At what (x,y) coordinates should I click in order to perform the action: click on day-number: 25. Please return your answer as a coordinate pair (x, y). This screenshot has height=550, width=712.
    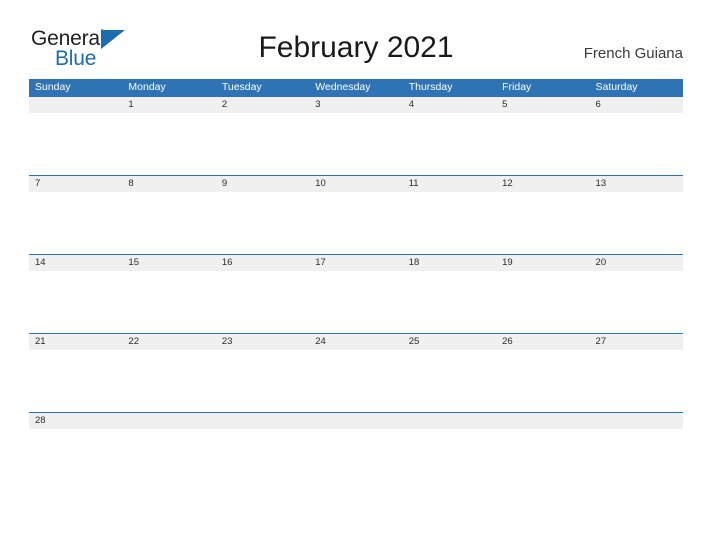
    Looking at the image, I should click on (449, 342).